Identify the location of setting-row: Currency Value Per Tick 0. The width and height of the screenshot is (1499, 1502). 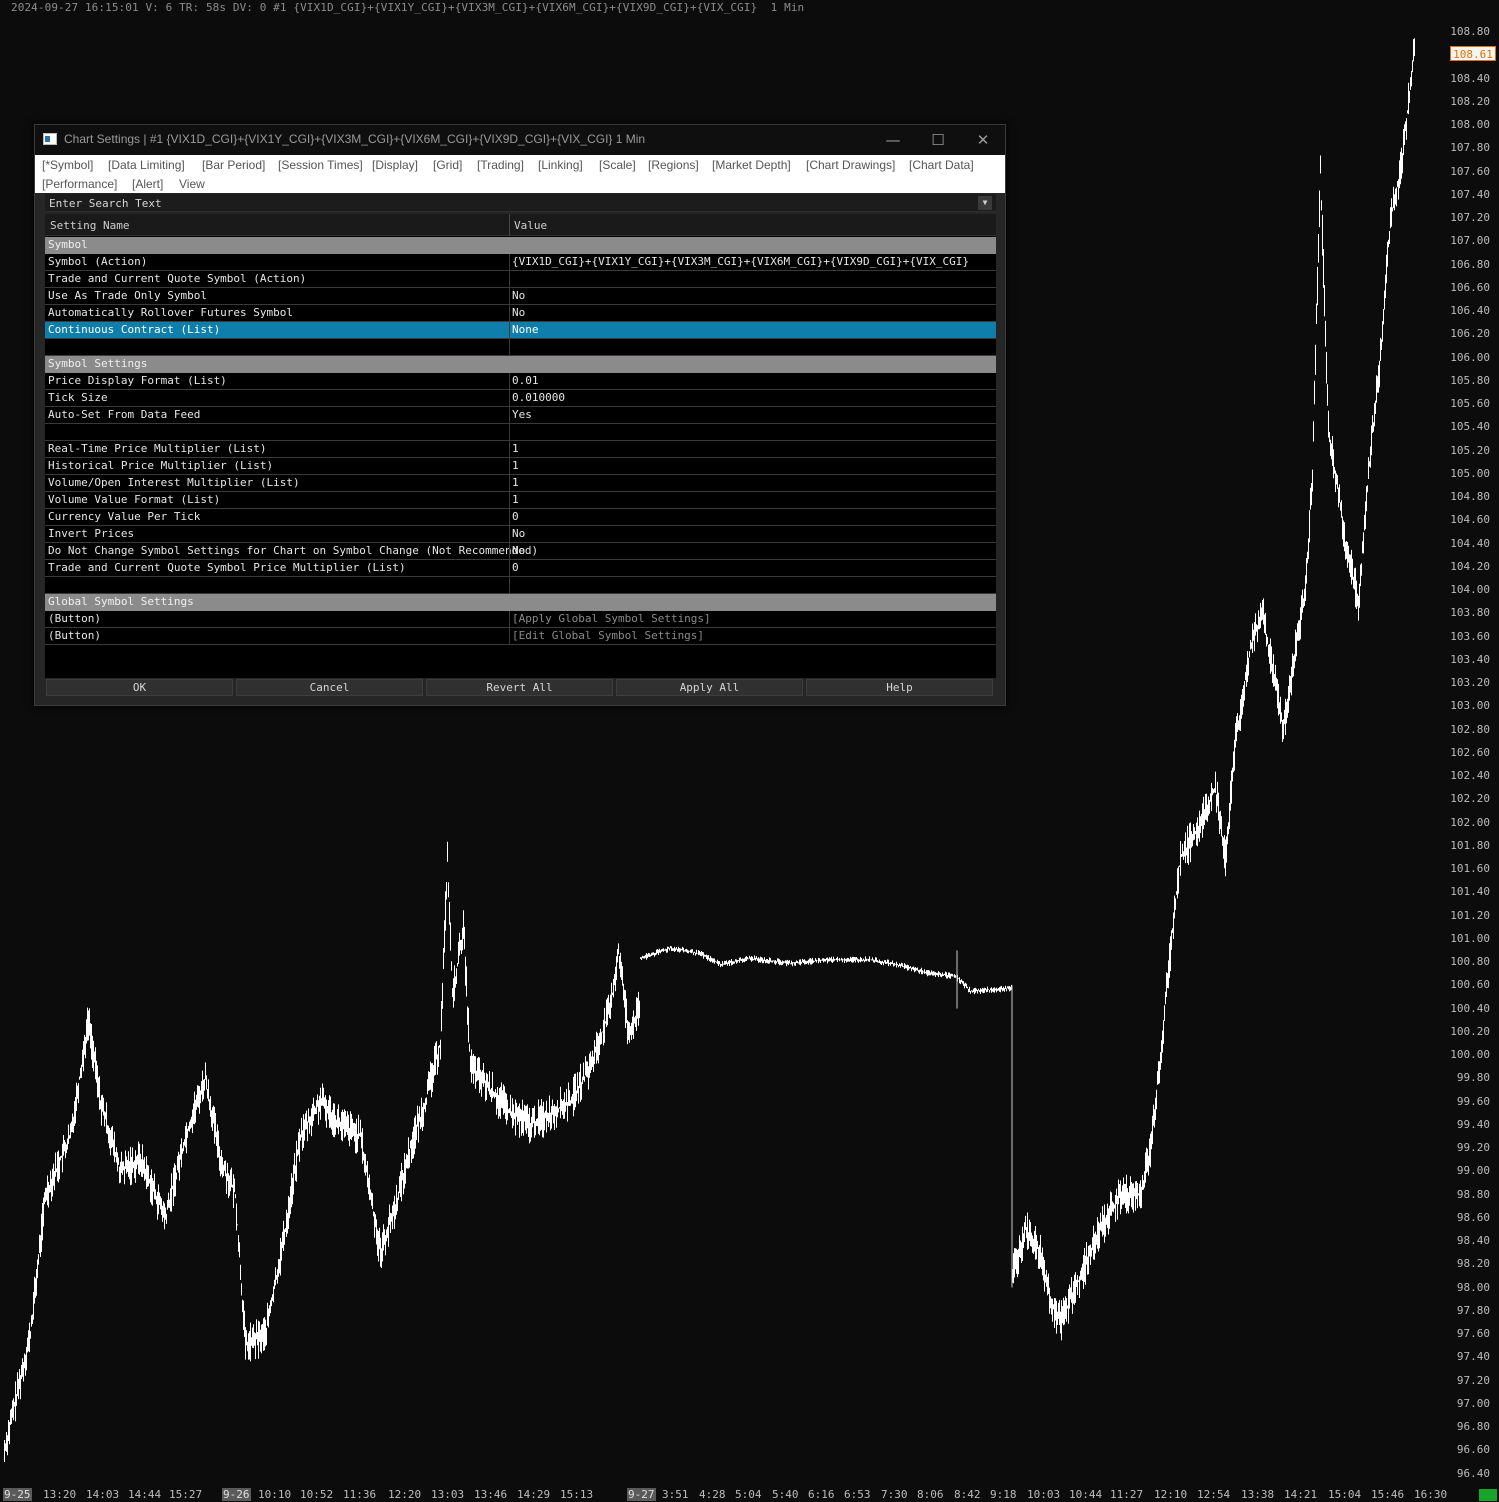
(520, 517).